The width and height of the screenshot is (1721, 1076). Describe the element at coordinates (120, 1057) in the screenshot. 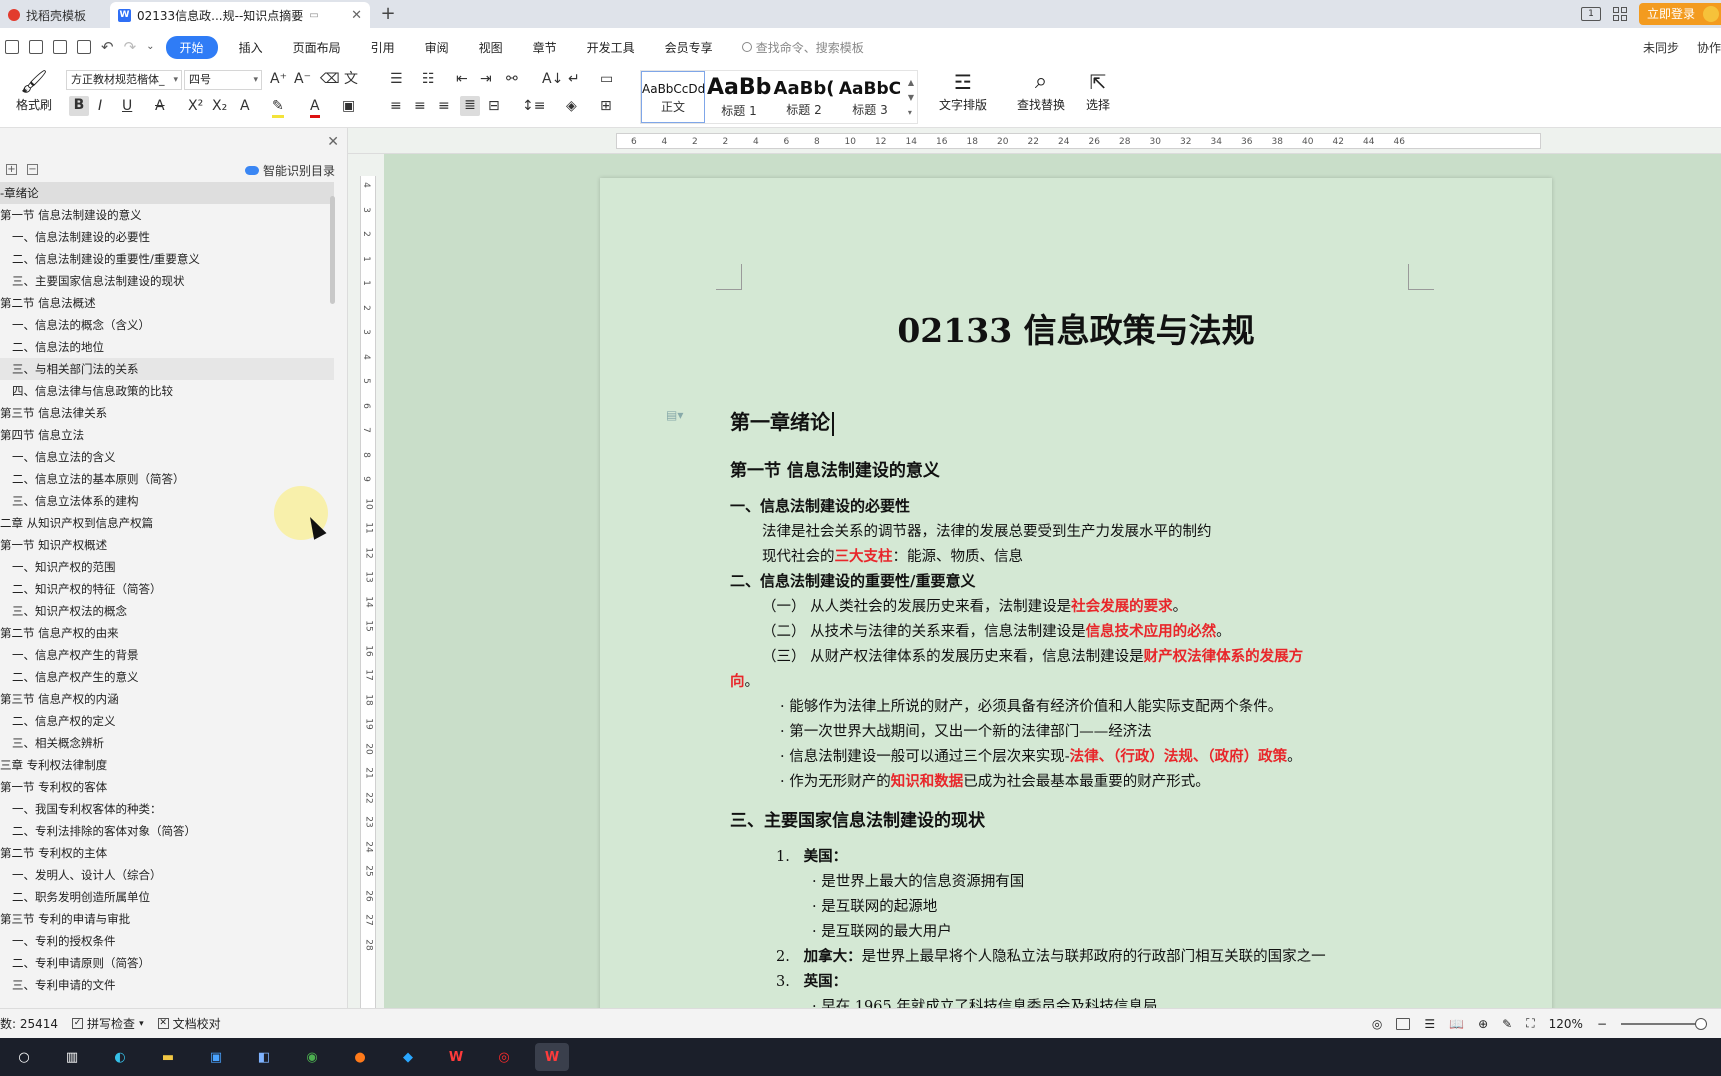

I see `edge-browser-icon: ◐` at that location.